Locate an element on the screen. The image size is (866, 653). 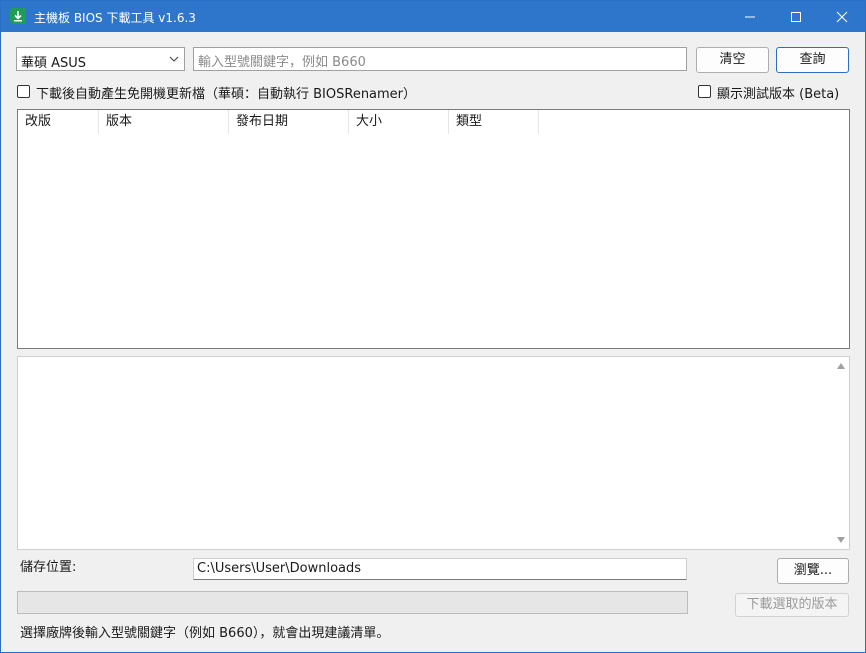
search-placeholder: 輸入型號關鍵字，例如 B660 is located at coordinates (282, 62).